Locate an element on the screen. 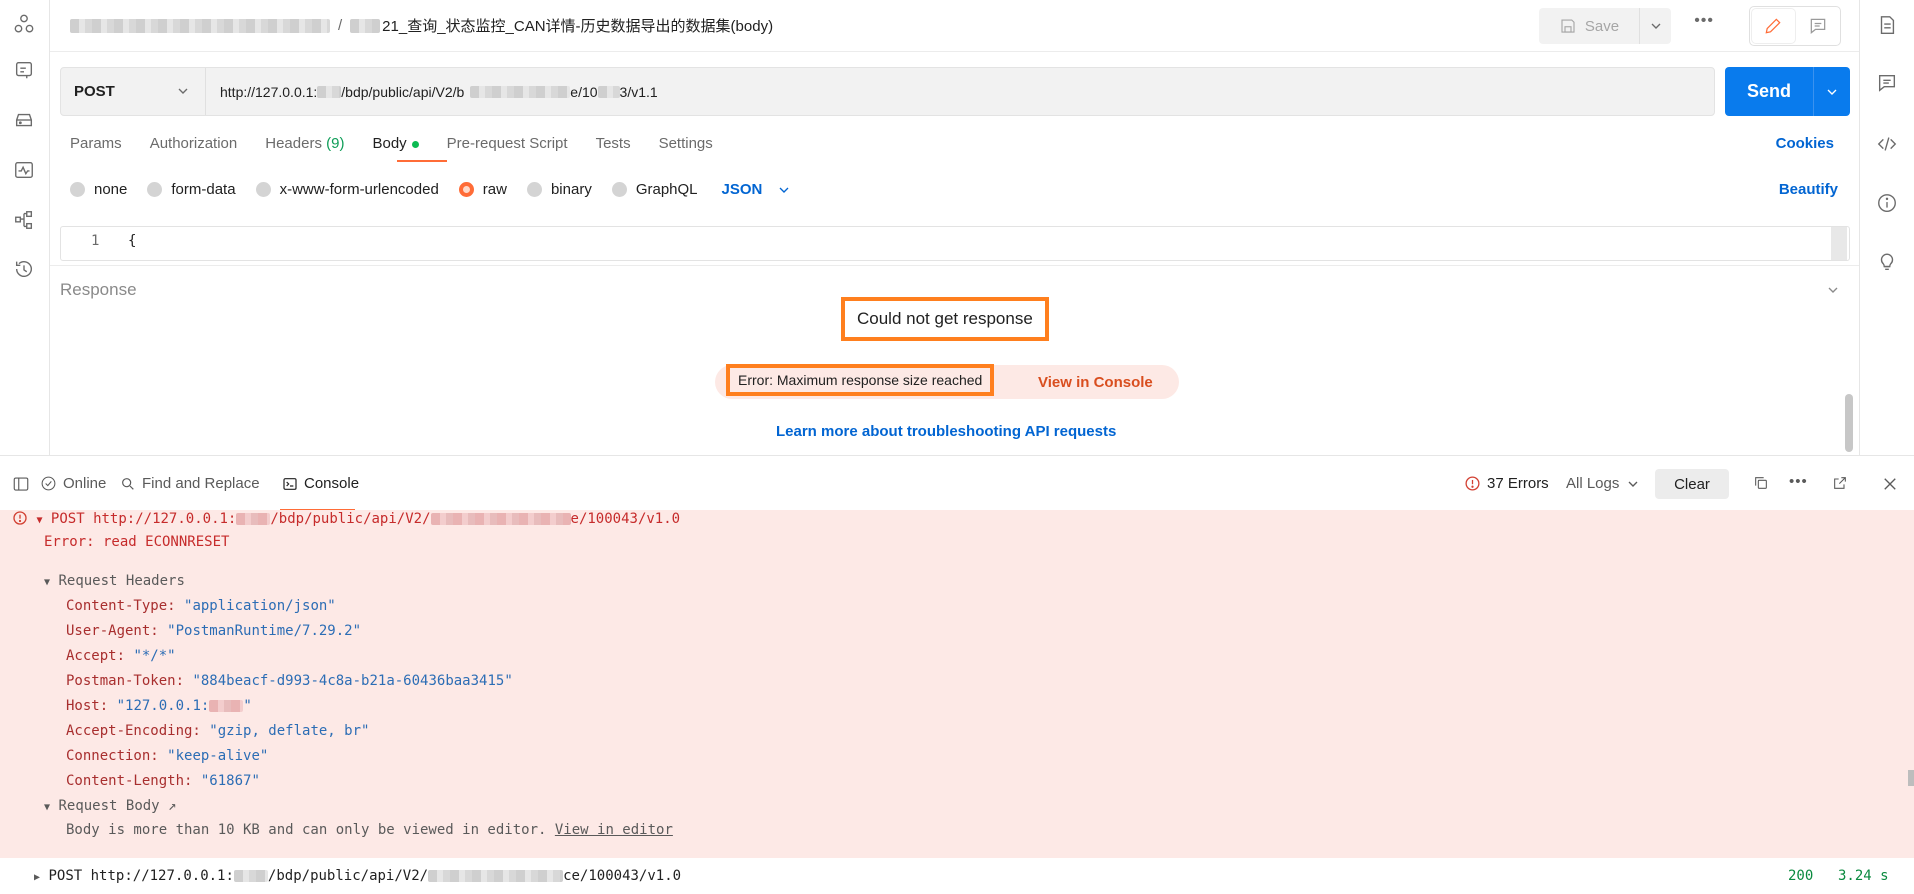 This screenshot has height=894, width=1914. request-headers-label: Request Headers is located at coordinates (121, 581).